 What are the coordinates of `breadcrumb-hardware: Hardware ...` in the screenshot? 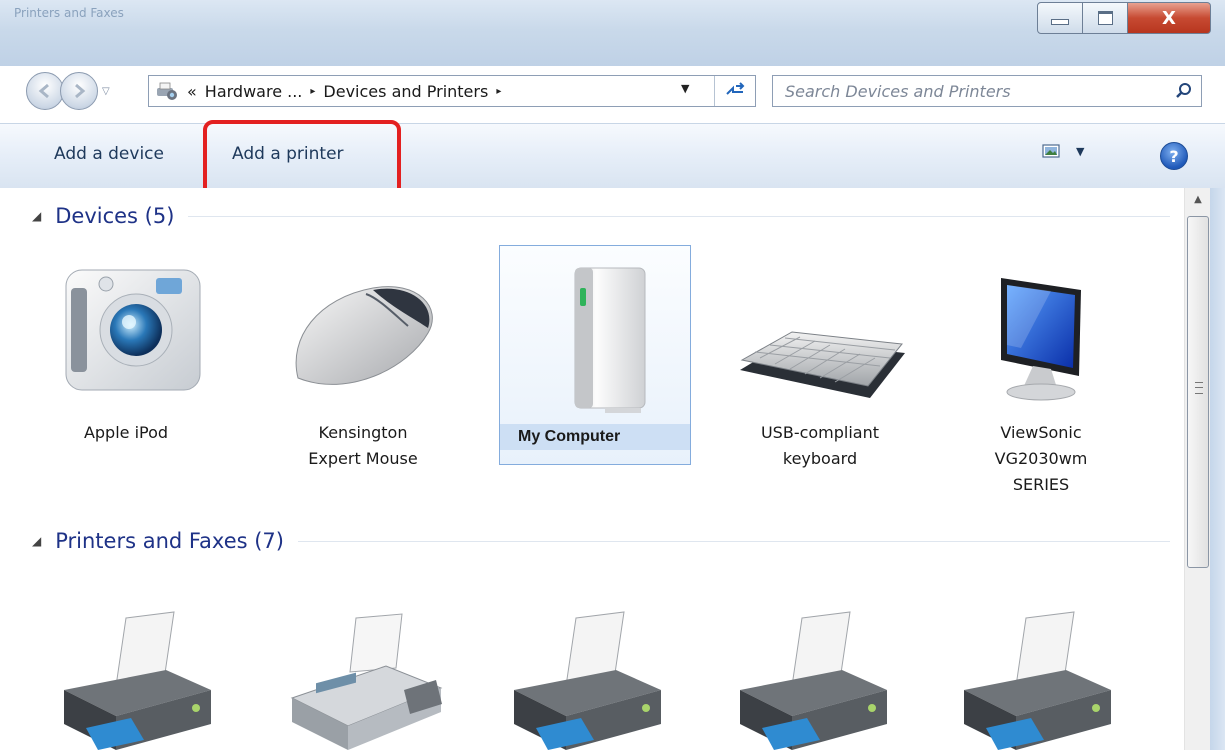 It's located at (254, 91).